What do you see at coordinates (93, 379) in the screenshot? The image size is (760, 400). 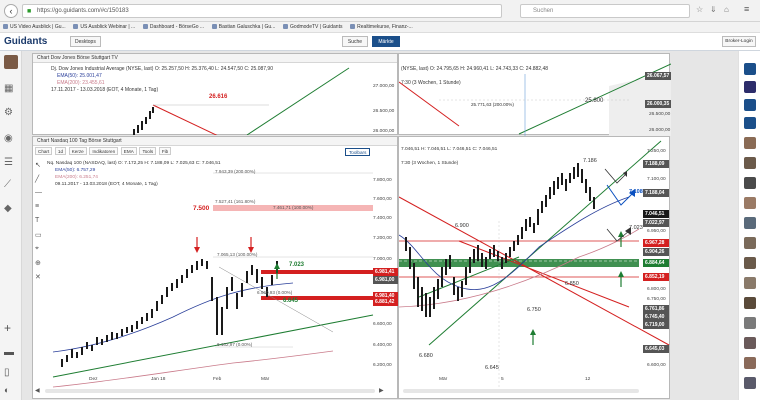 I see `nasdaq-x-tick: Dez` at bounding box center [93, 379].